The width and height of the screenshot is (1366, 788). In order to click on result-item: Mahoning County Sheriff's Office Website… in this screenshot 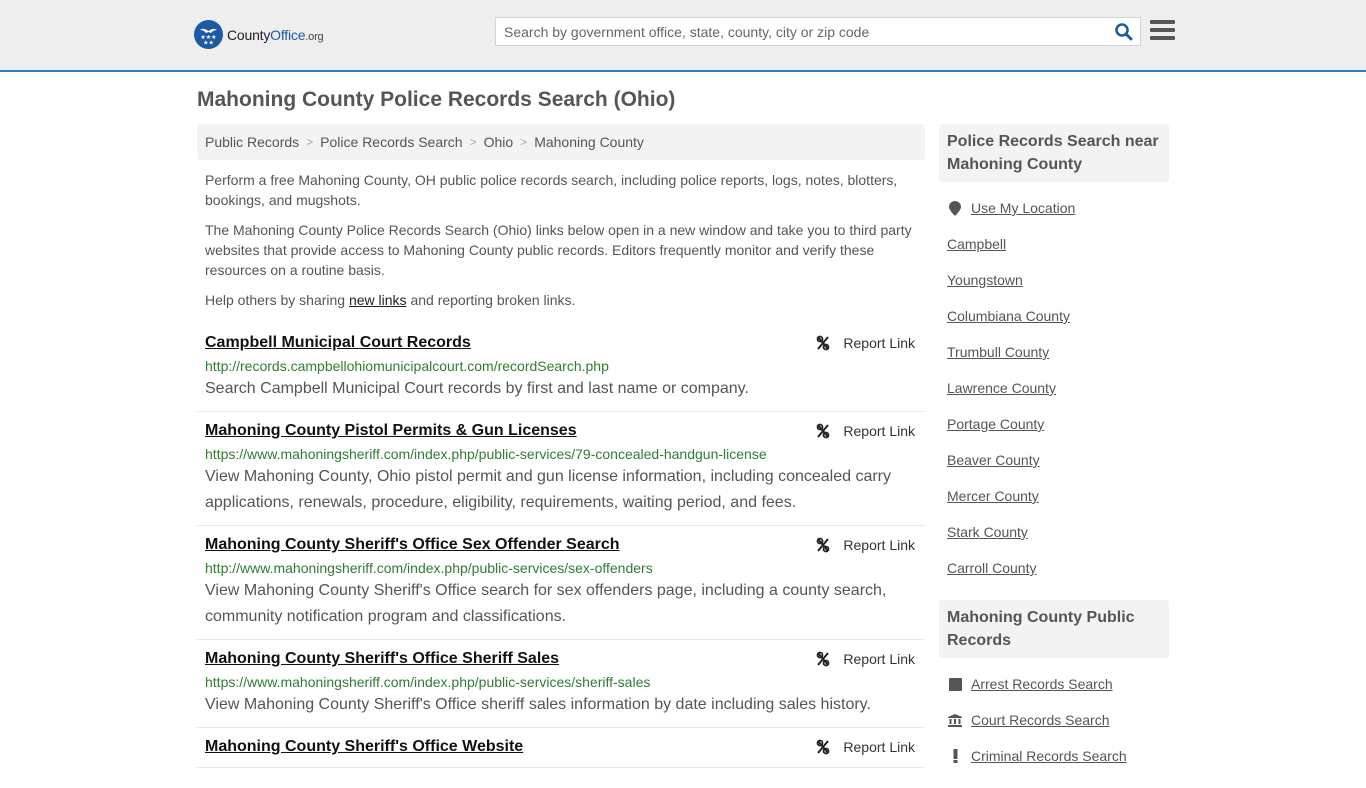, I will do `click(561, 748)`.